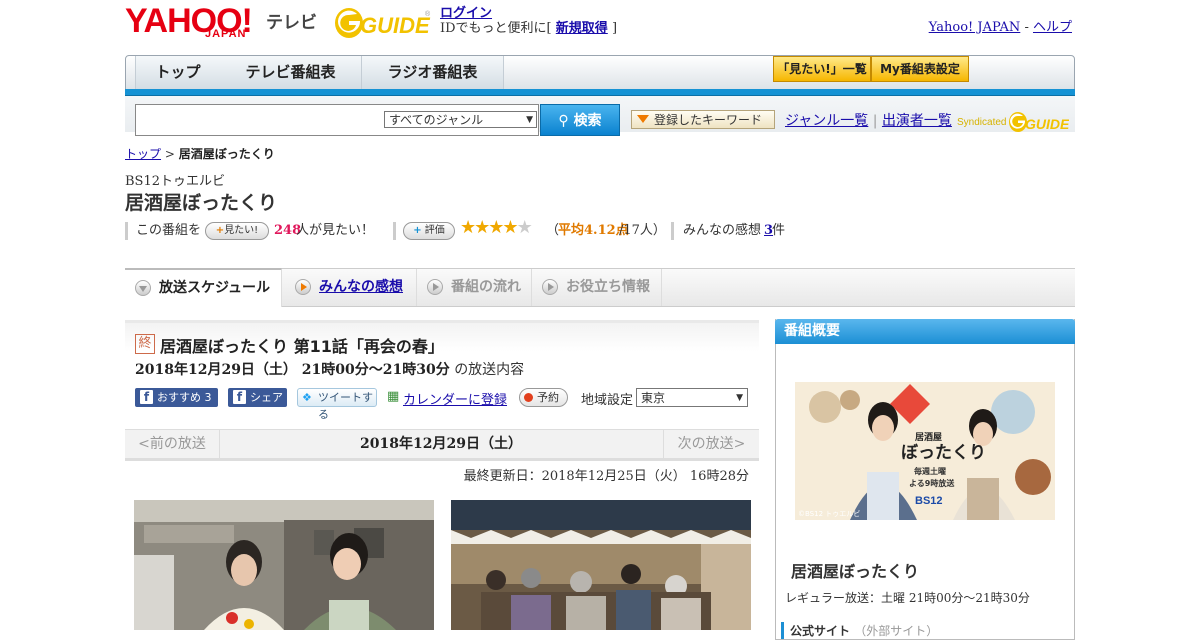  I want to click on tab-useful-info: お役立ち情報, so click(597, 287).